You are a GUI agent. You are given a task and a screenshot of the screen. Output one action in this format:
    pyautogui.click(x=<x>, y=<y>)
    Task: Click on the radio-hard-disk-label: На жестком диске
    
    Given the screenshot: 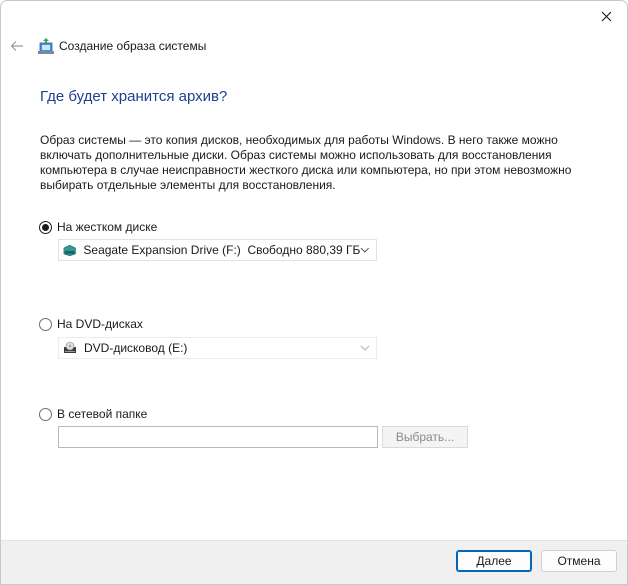 What is the action you would take?
    pyautogui.click(x=107, y=227)
    